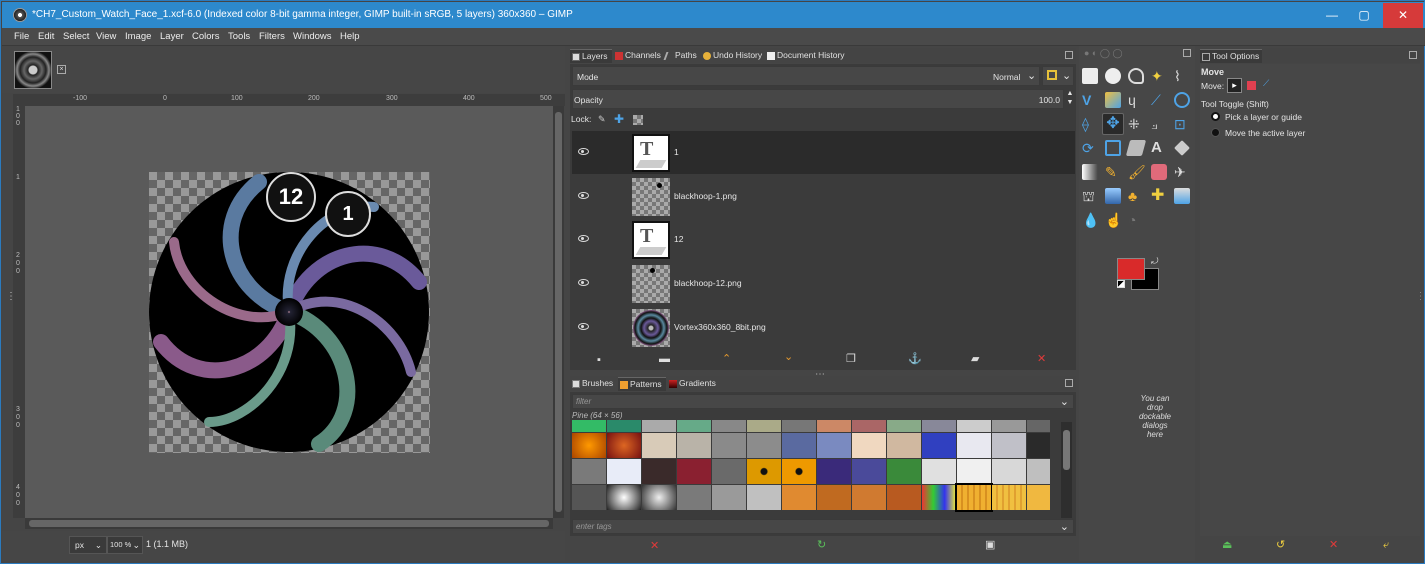  I want to click on default-colors-icon, so click(1121, 284).